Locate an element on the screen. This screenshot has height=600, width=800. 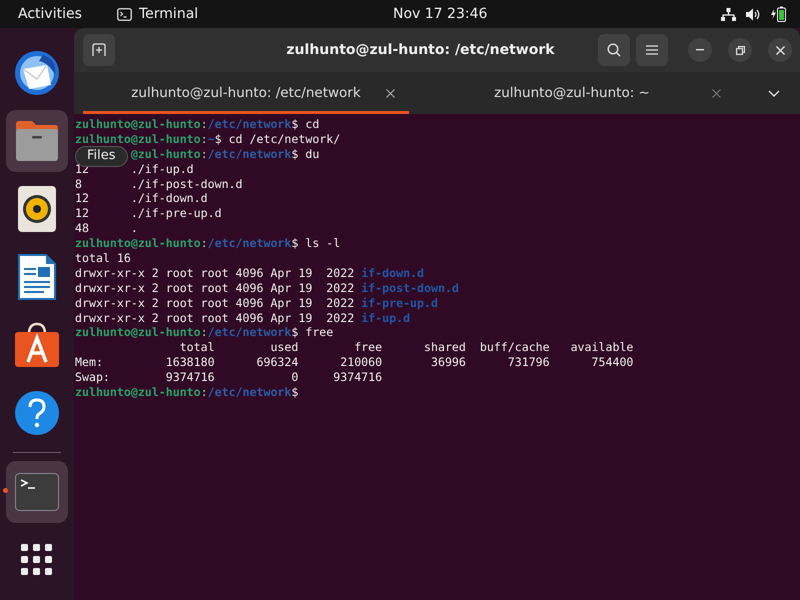
tab: zulhunto@zul-hunto: /etc/network is located at coordinates (246, 93).